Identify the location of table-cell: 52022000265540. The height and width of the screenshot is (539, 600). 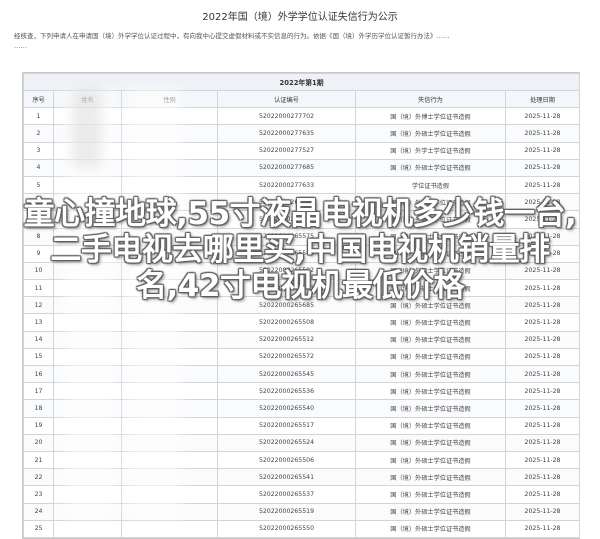
(286, 408).